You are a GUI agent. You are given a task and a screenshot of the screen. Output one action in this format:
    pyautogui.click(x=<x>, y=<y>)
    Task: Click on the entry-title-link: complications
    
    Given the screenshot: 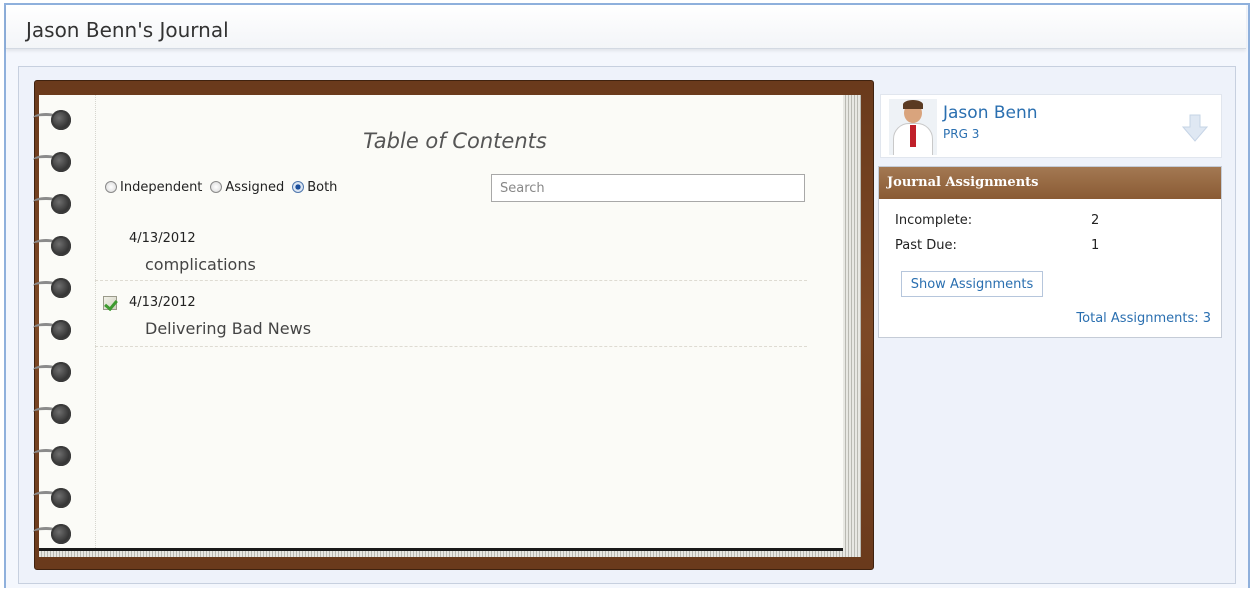 What is the action you would take?
    pyautogui.click(x=200, y=264)
    